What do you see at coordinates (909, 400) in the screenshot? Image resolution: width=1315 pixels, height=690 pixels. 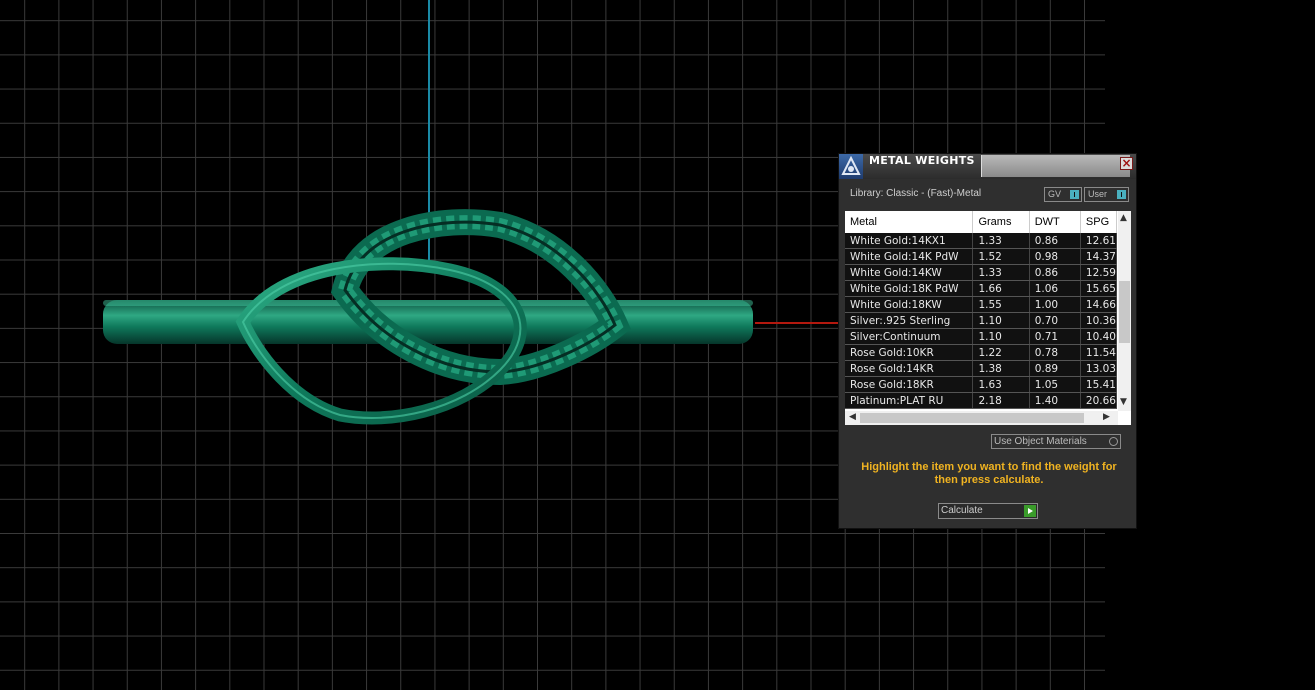 I see `metal-cell: Platinum:PLAT RU` at bounding box center [909, 400].